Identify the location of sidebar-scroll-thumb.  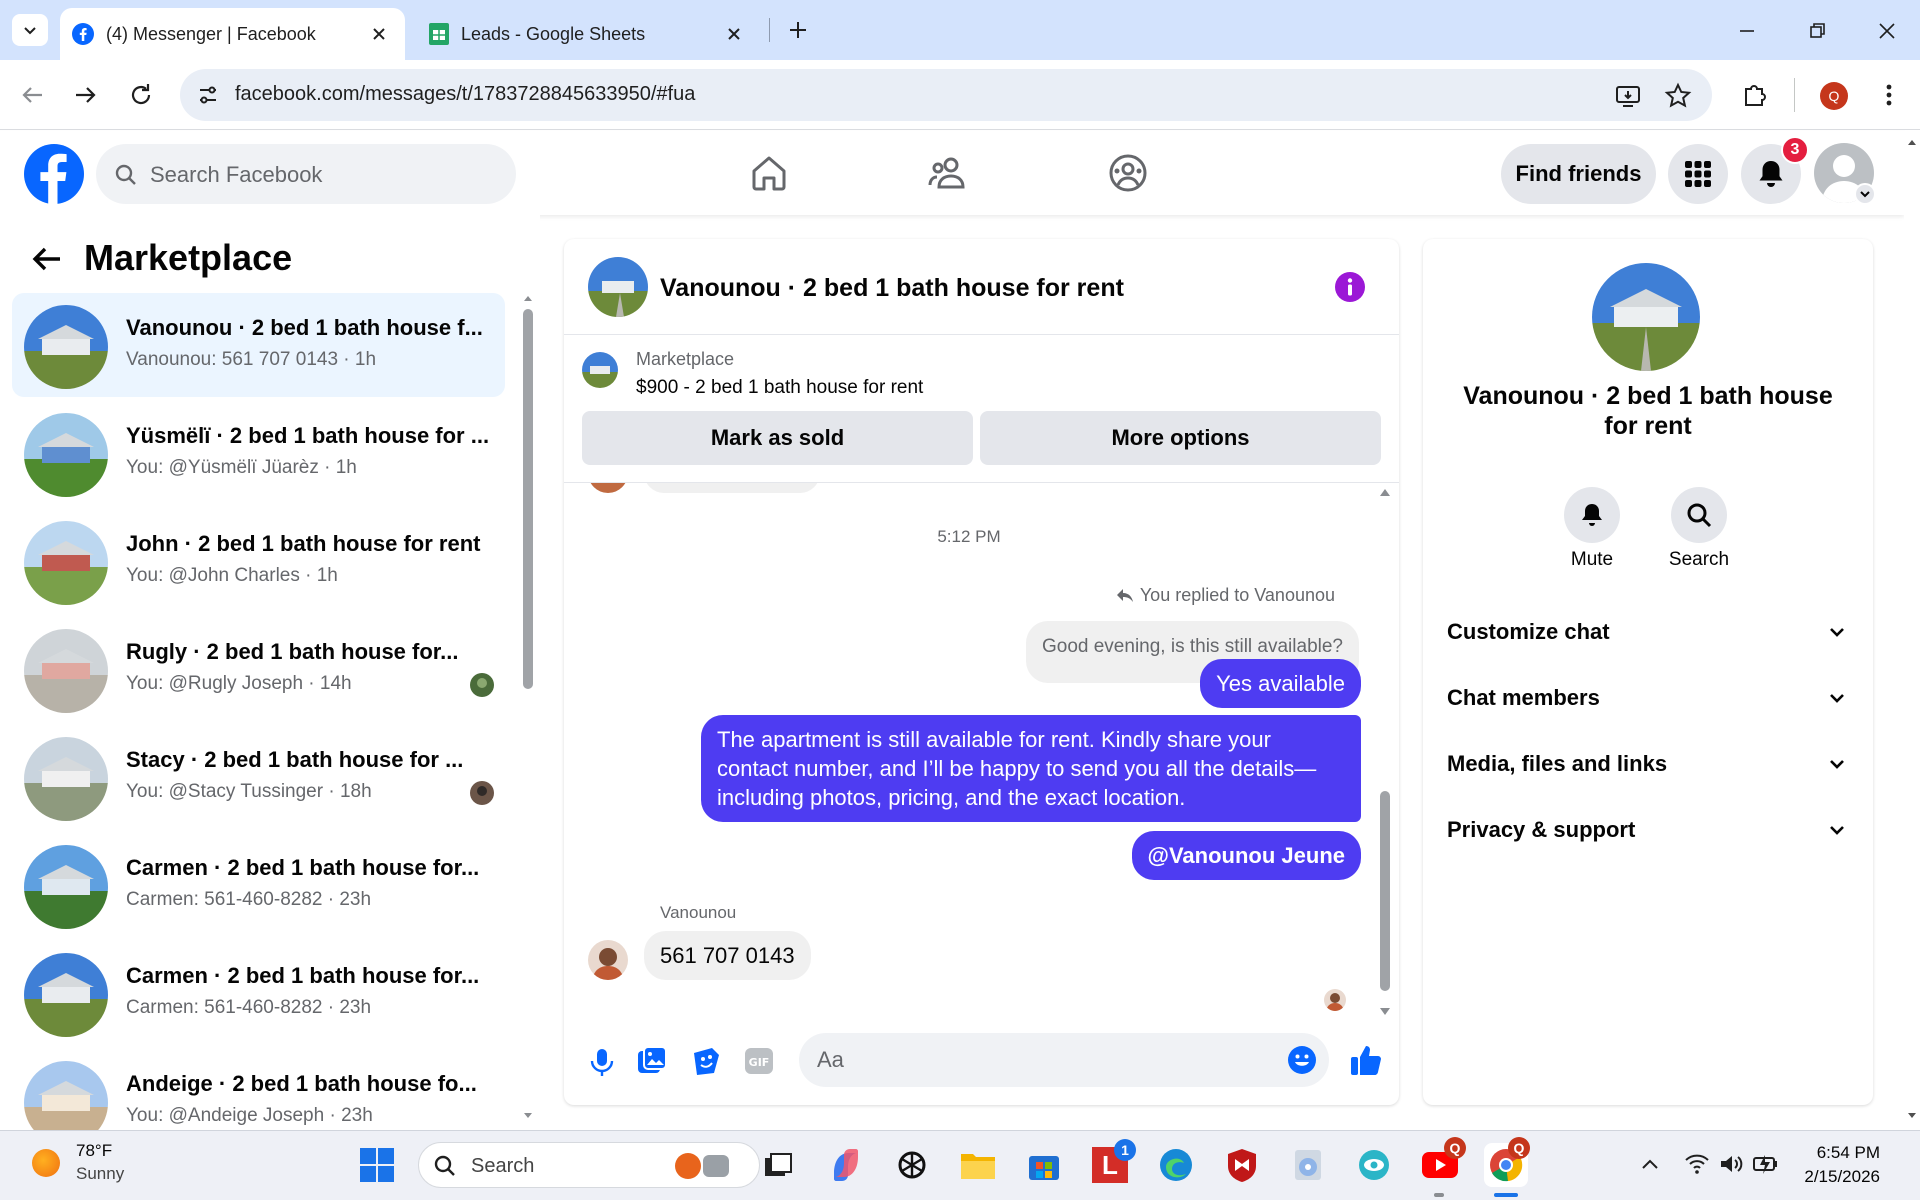
(528, 499).